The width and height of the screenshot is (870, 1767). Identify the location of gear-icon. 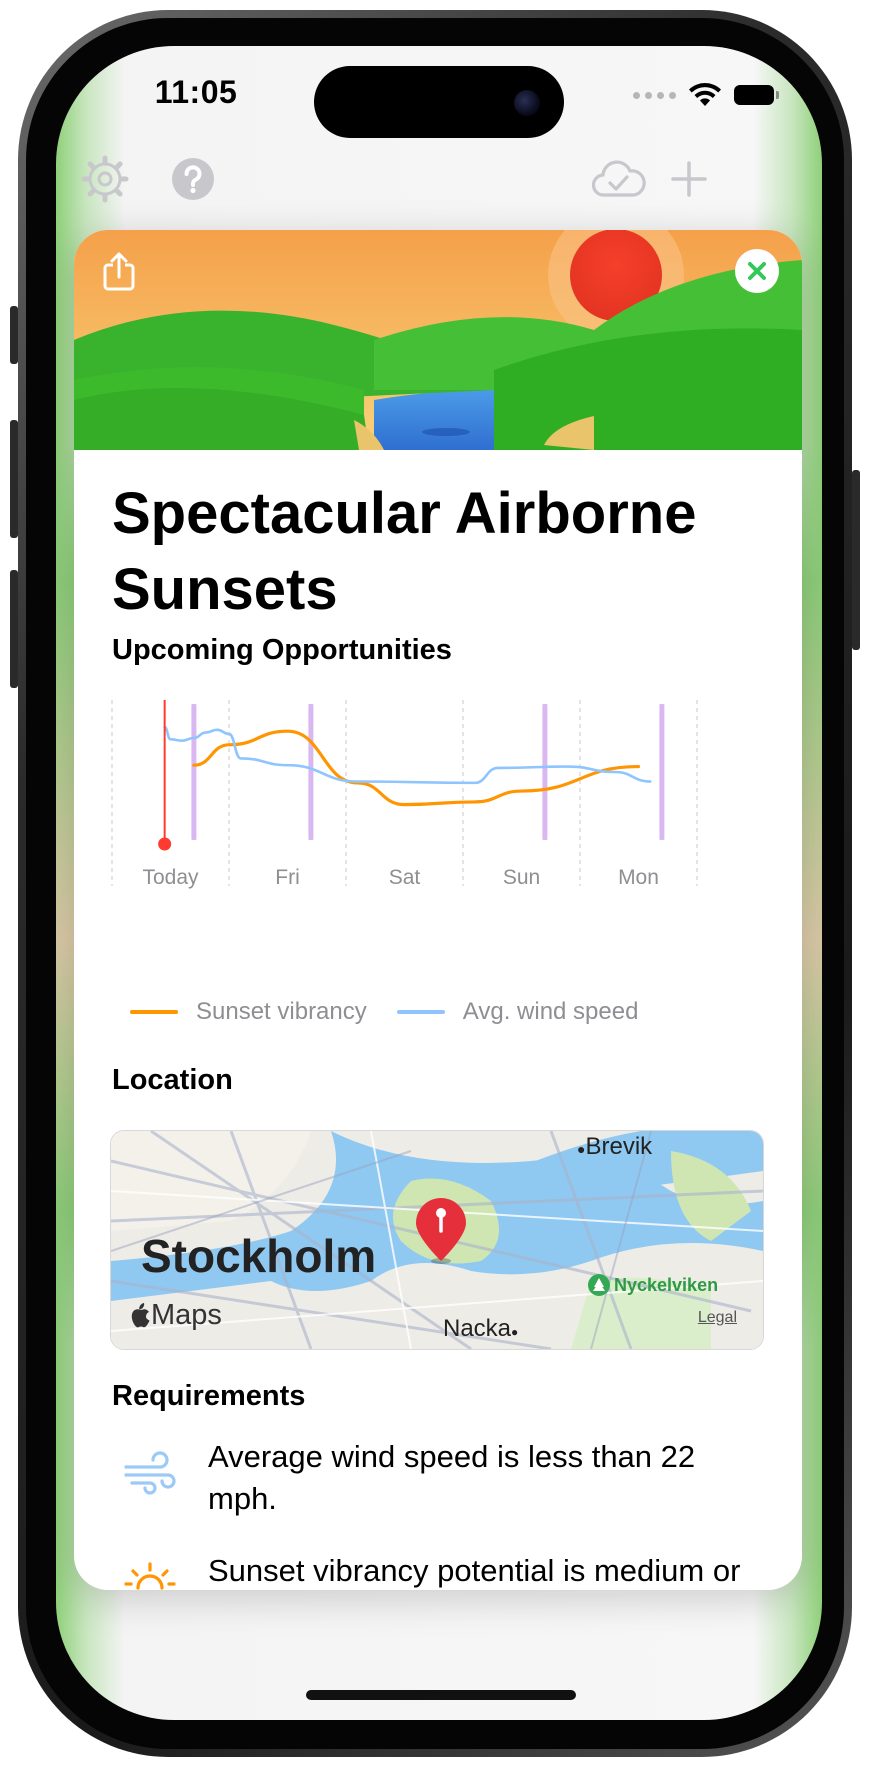
(105, 179).